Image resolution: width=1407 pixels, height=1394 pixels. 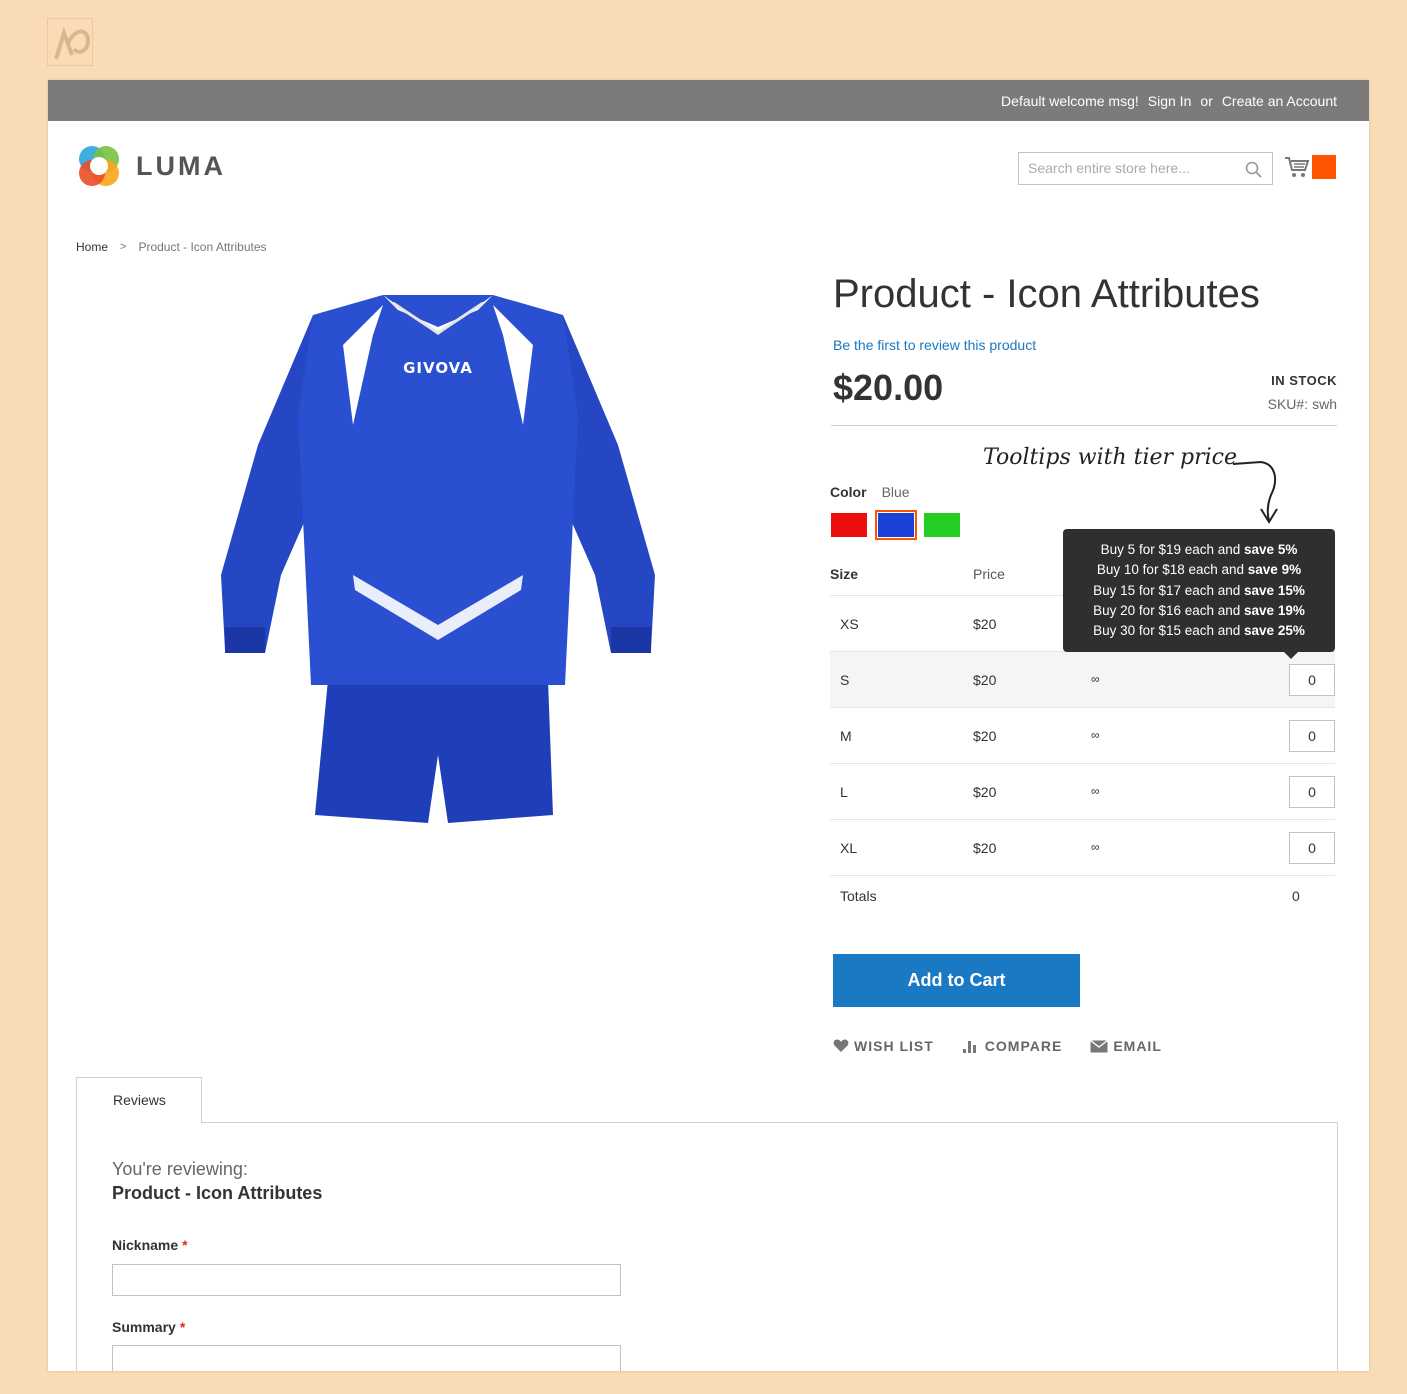 What do you see at coordinates (870, 492) in the screenshot?
I see `color-attribute: Color Blue` at bounding box center [870, 492].